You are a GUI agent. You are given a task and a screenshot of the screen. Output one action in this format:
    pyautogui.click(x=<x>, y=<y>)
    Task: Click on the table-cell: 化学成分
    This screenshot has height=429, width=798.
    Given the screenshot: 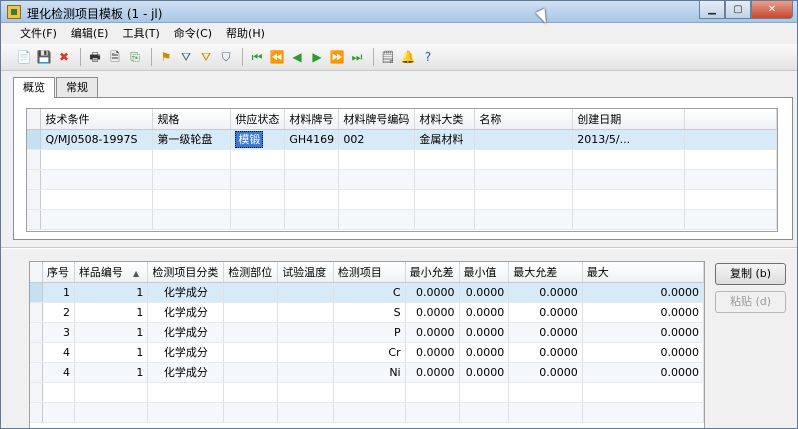 What is the action you would take?
    pyautogui.click(x=186, y=292)
    